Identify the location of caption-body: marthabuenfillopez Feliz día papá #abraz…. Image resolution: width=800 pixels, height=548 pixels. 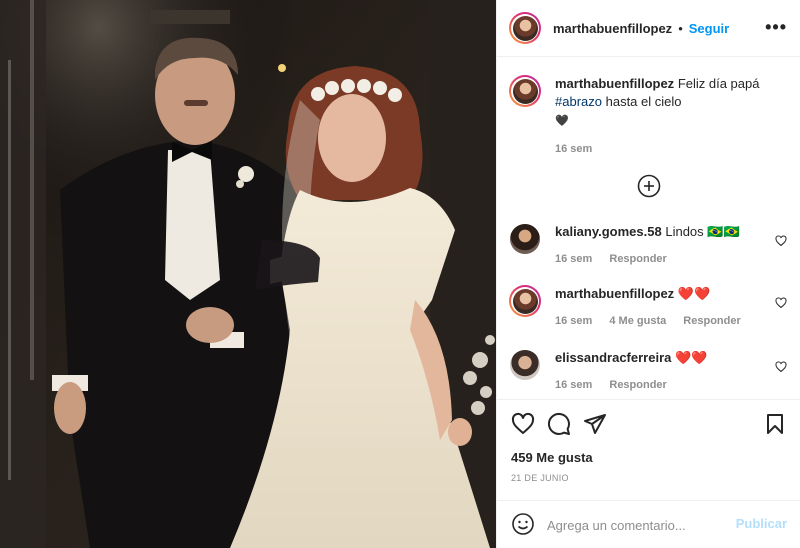
(675, 116).